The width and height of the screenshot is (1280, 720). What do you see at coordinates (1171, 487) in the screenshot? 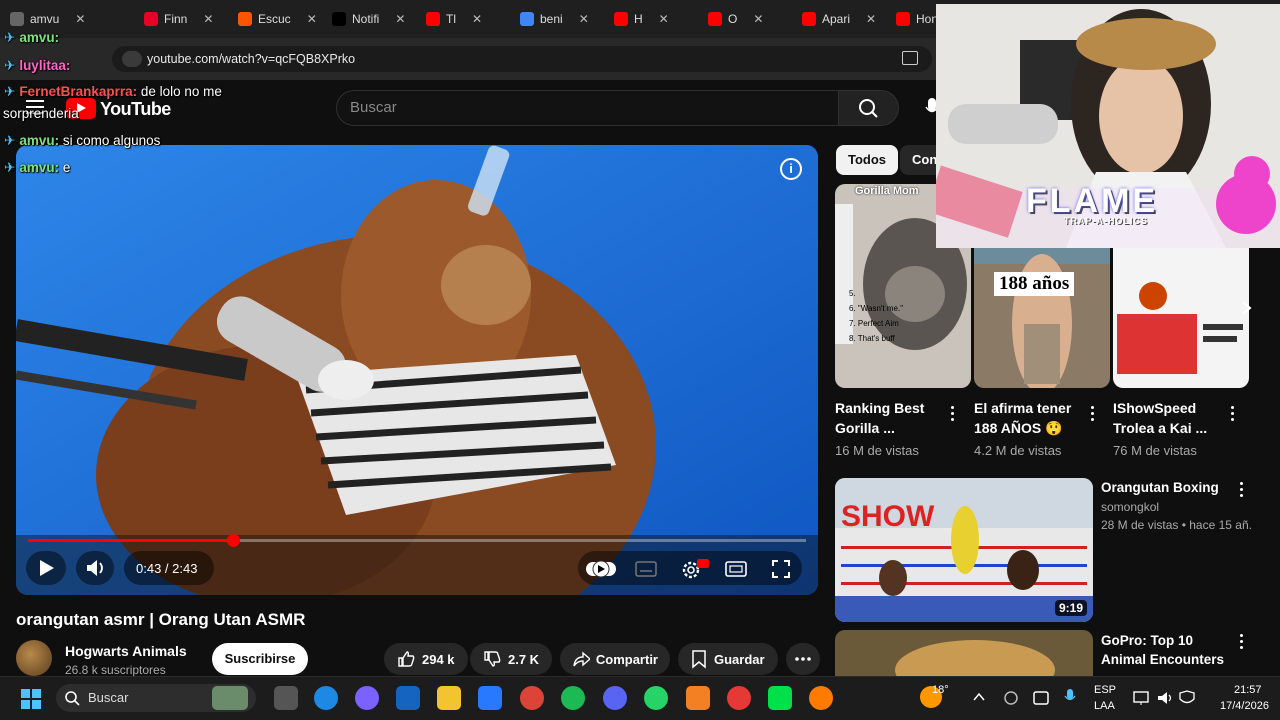
I see `related-video-title: Orangutan Boxing` at bounding box center [1171, 487].